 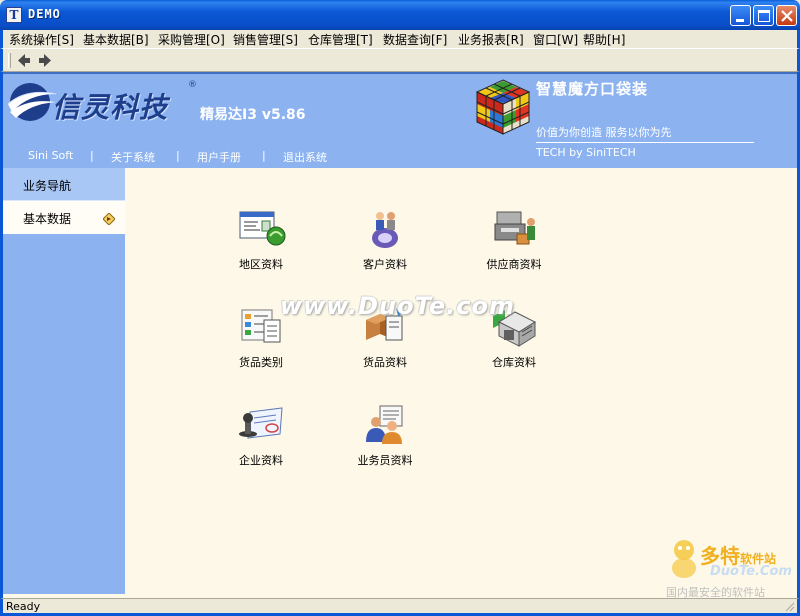 What do you see at coordinates (385, 362) in the screenshot?
I see `tile-label: 货品资料` at bounding box center [385, 362].